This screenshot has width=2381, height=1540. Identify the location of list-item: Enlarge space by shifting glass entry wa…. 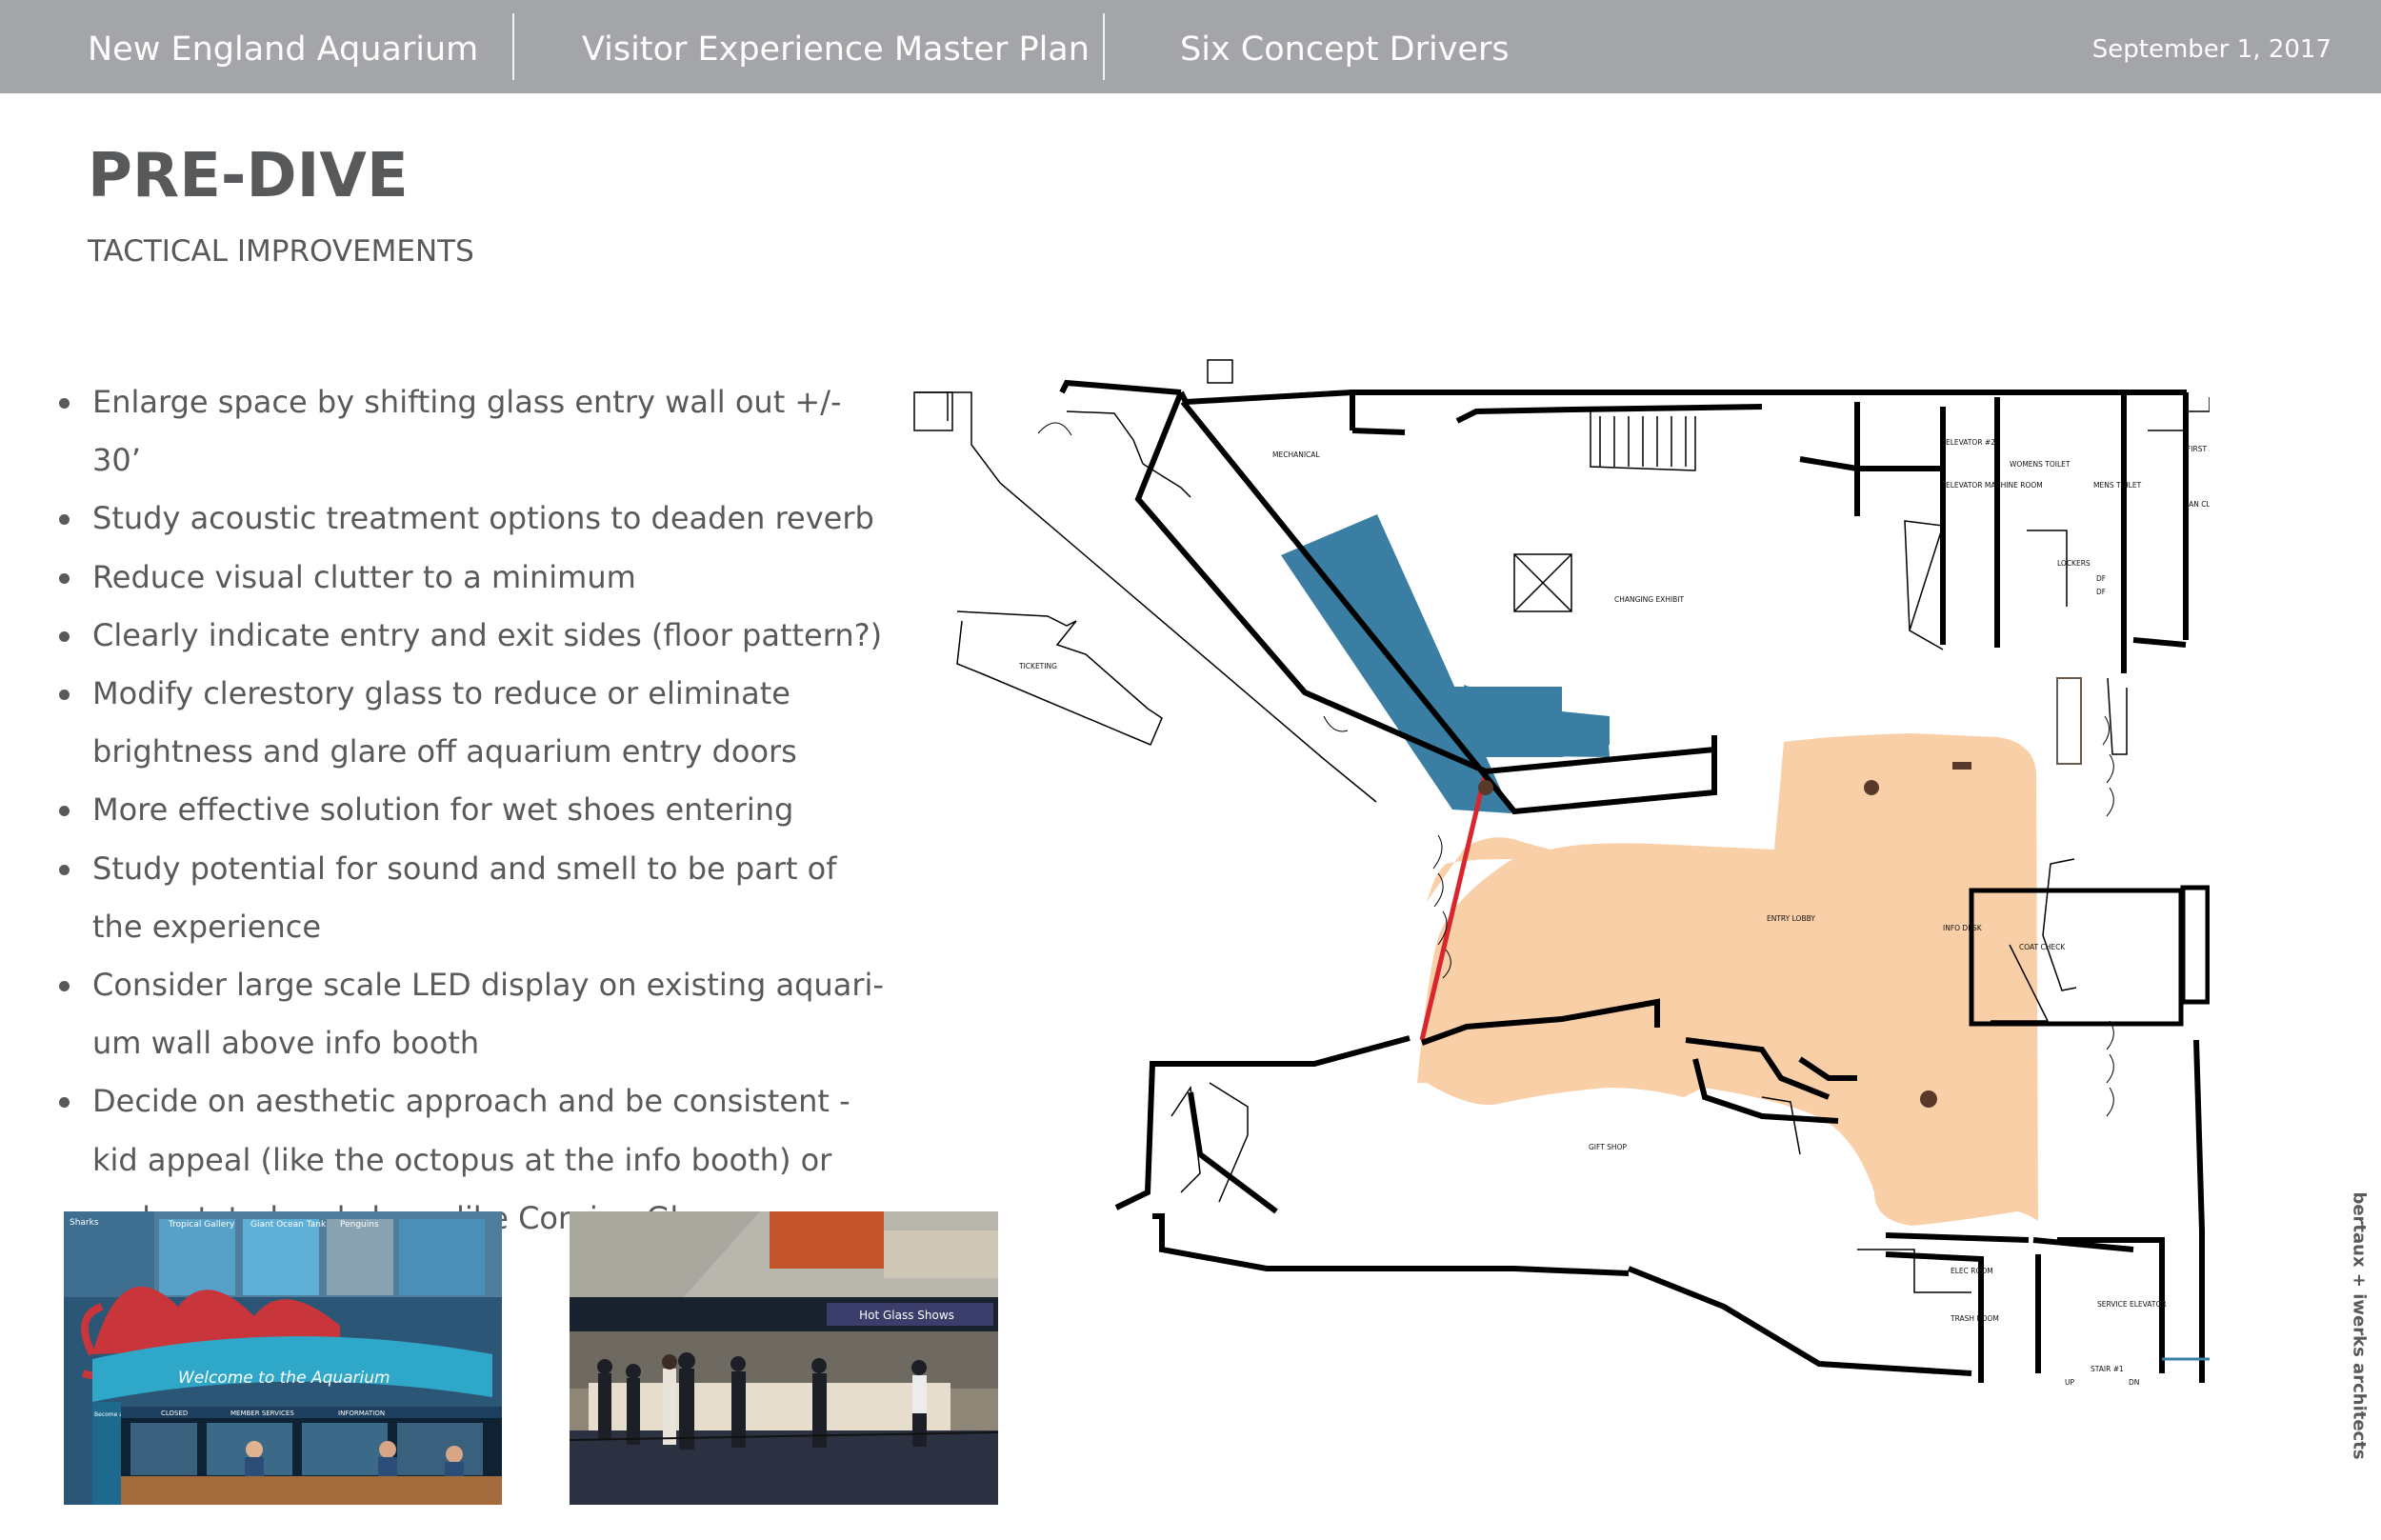
(476, 431).